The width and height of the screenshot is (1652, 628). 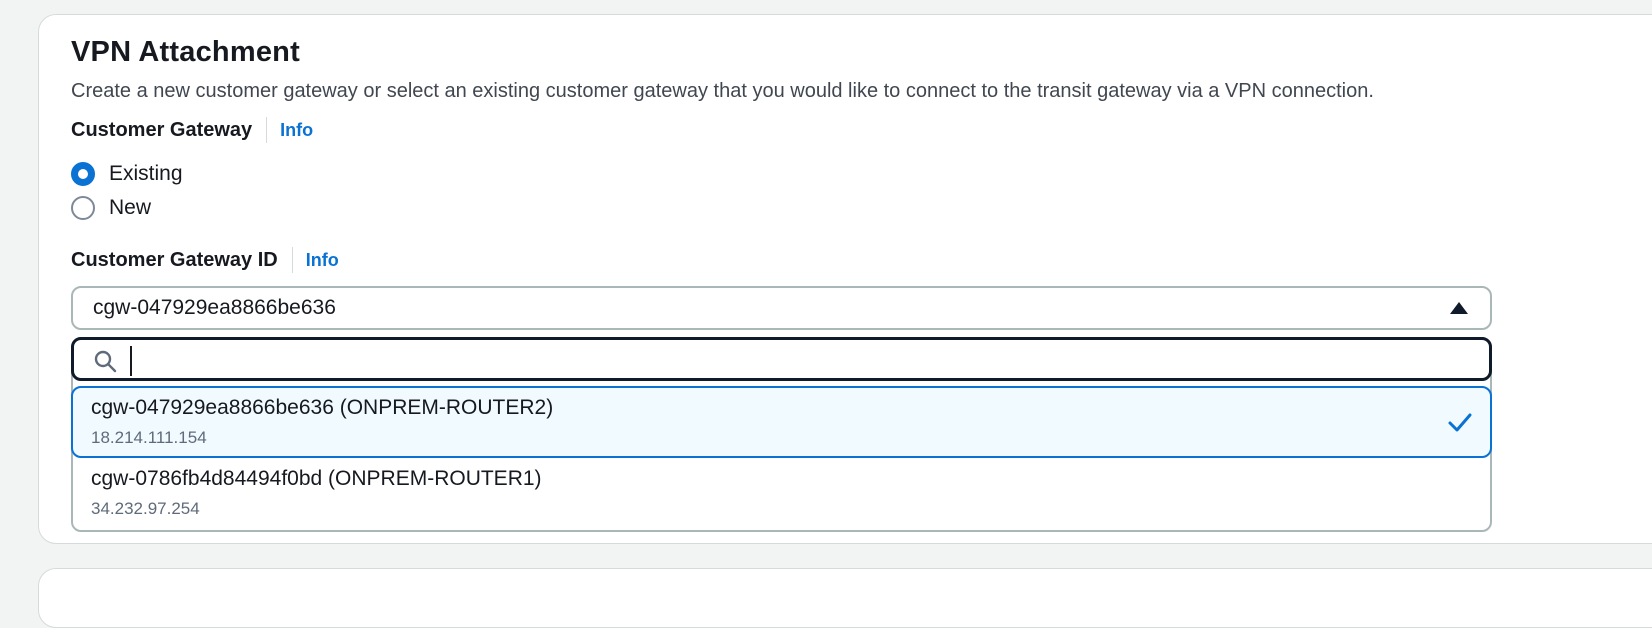 I want to click on dropdown-search, so click(x=781, y=359).